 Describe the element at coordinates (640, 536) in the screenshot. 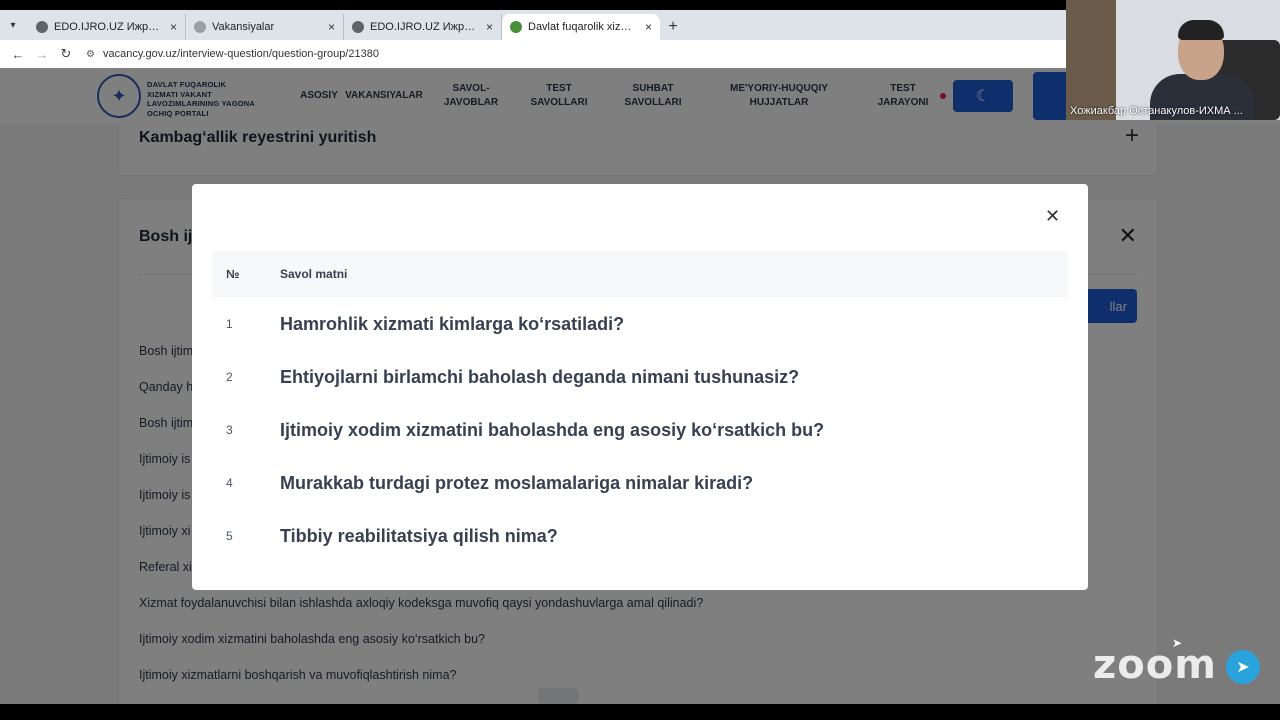

I see `table-row: 5 Tibbiy reabilitatsiya qilish nima?` at that location.